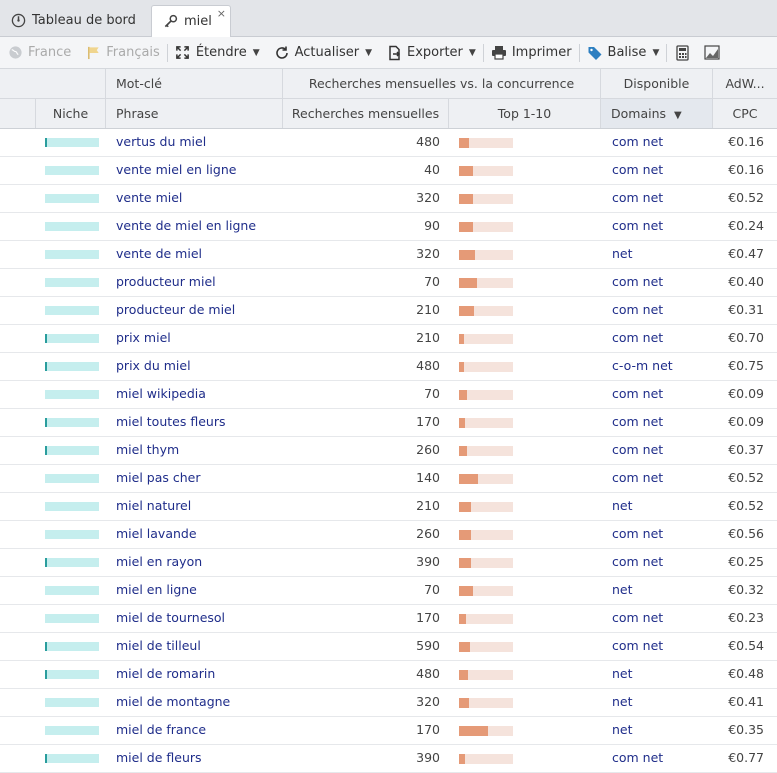  Describe the element at coordinates (158, 646) in the screenshot. I see `phrase-link: miel de tilleul` at that location.